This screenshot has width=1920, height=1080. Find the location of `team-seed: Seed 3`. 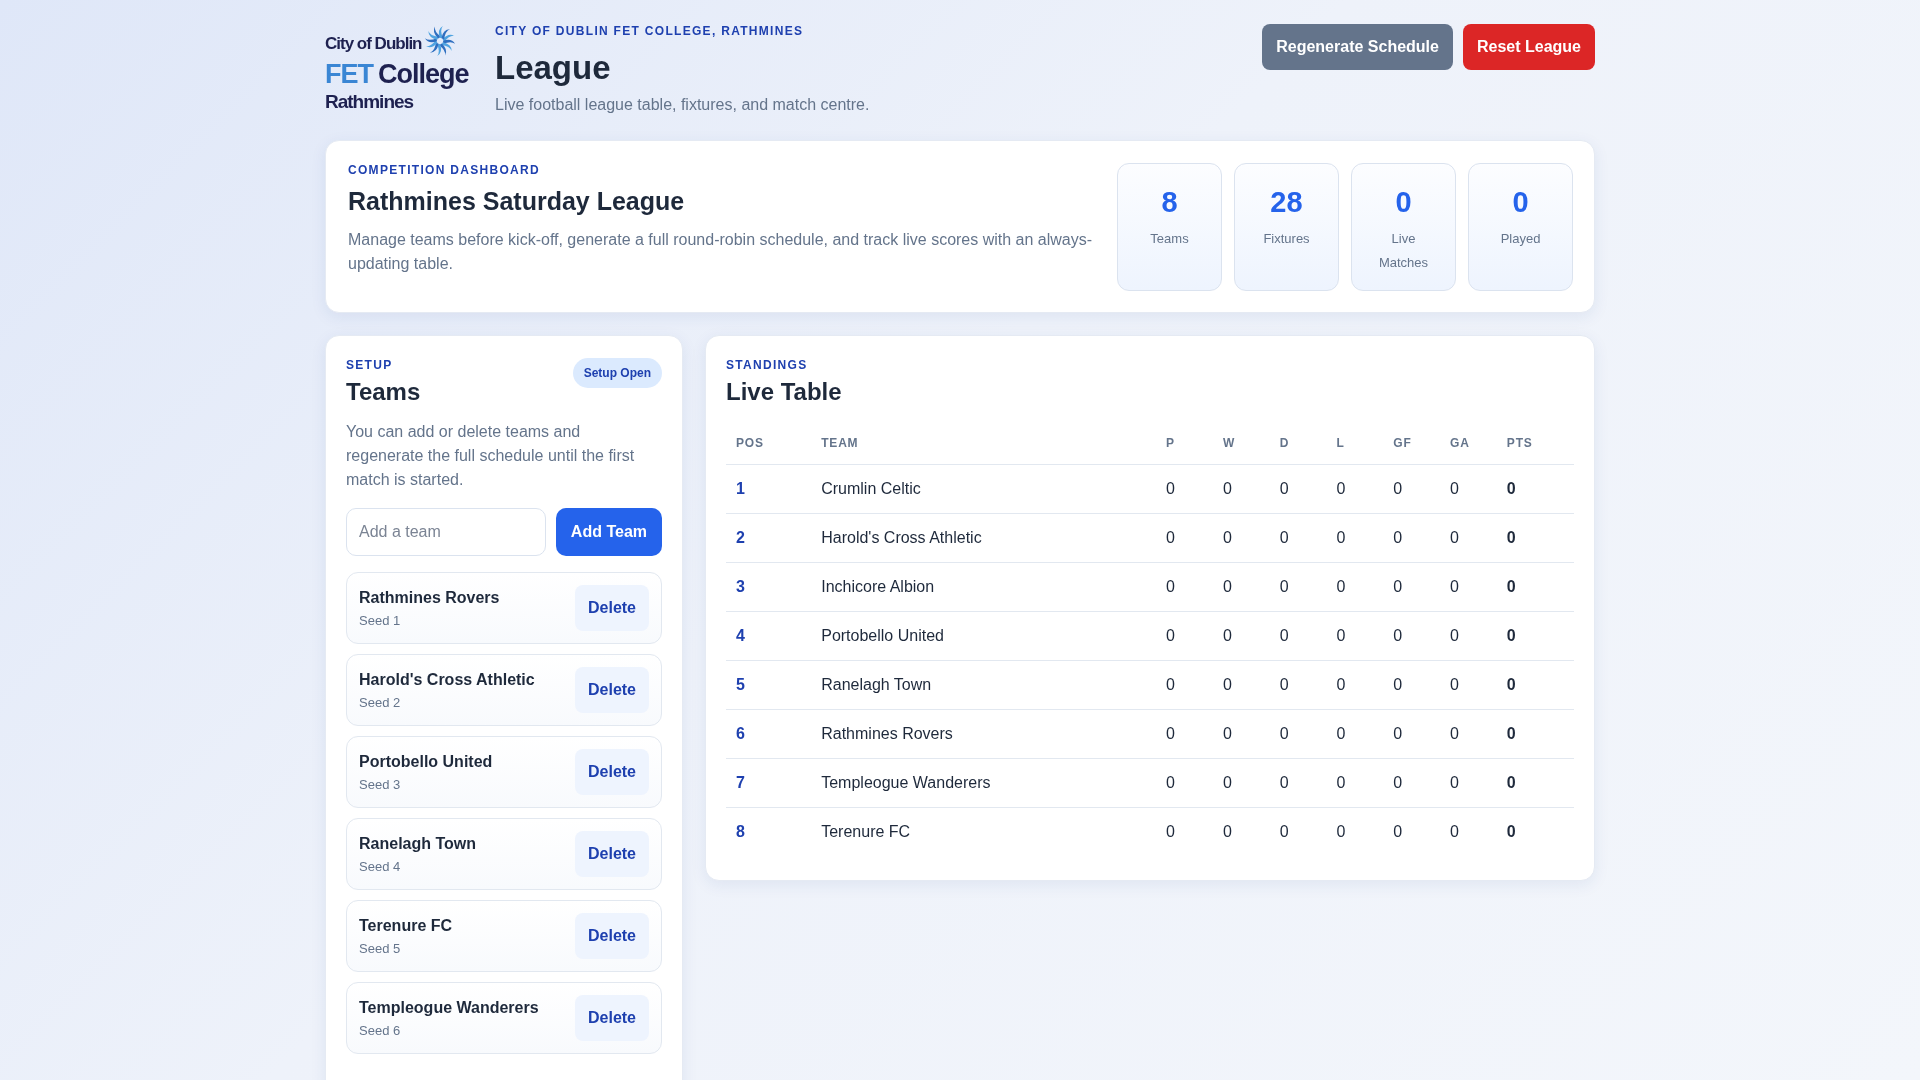

team-seed: Seed 3 is located at coordinates (380, 784).